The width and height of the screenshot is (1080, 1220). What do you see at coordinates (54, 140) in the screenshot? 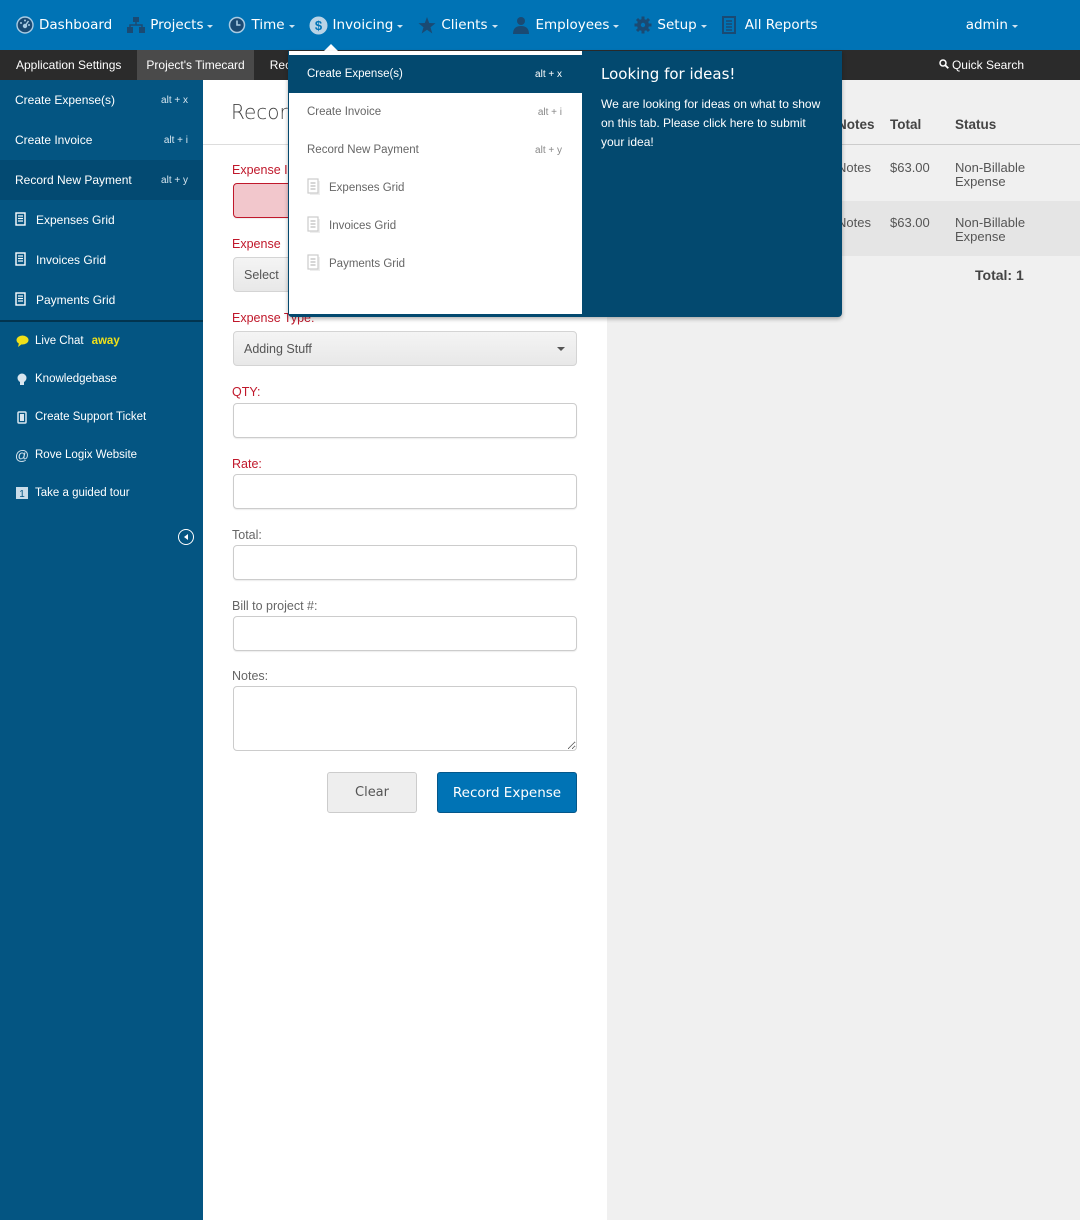
I see `sidebar-item-label: Create Invoice` at bounding box center [54, 140].